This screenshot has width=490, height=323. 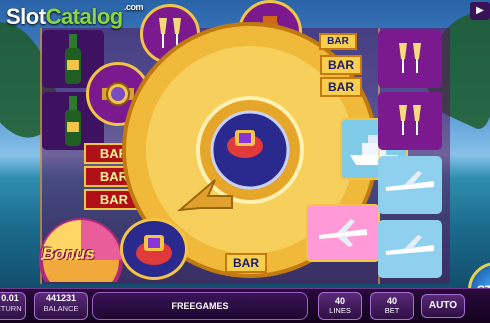 What do you see at coordinates (443, 306) in the screenshot?
I see `auto-button: AUTO` at bounding box center [443, 306].